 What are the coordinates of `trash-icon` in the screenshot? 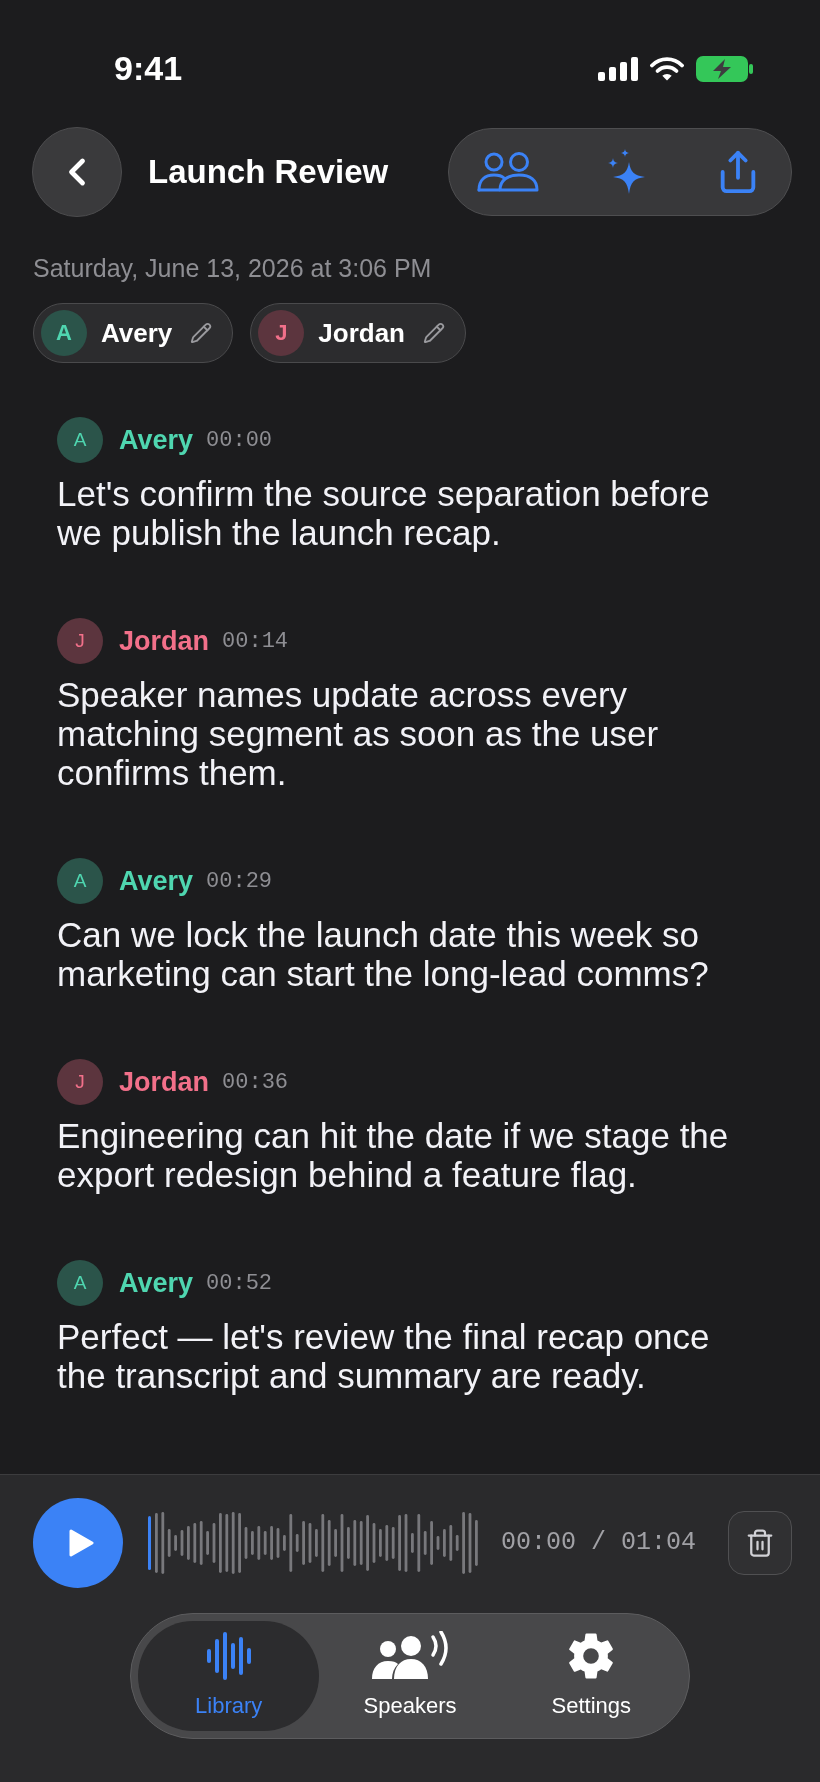 It's located at (760, 1543).